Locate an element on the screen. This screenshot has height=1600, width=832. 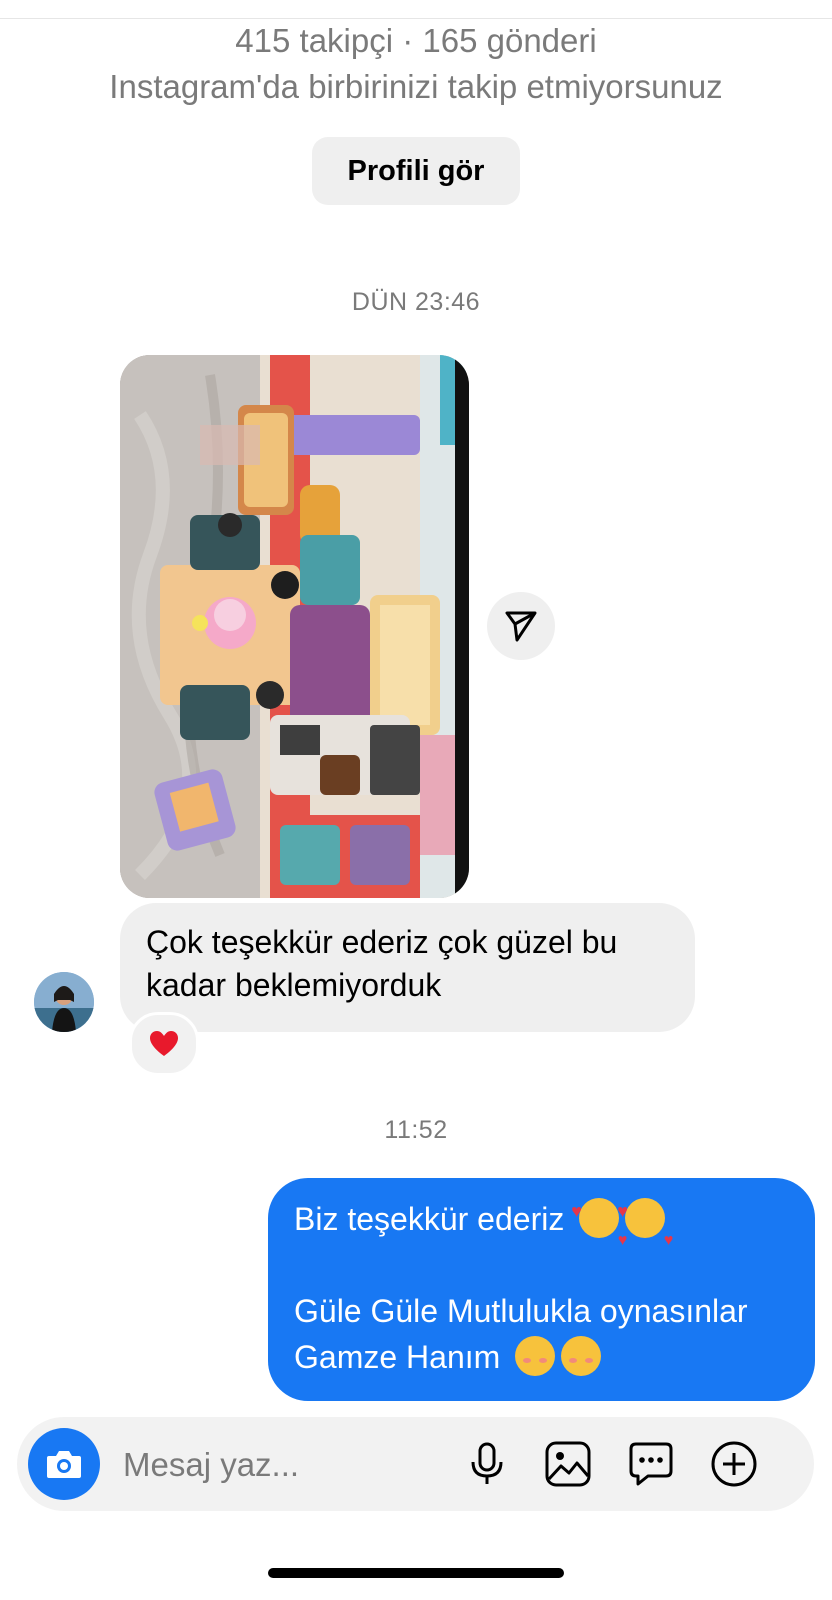
avatar-image is located at coordinates (64, 1002).